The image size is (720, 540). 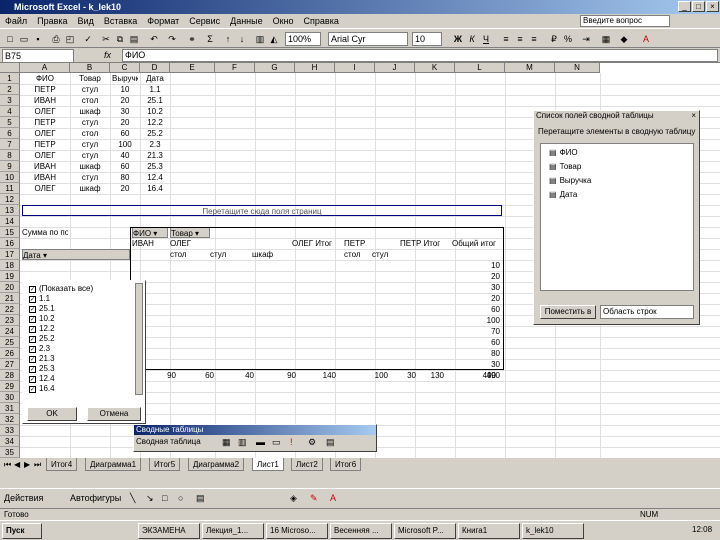 What do you see at coordinates (10, 78) in the screenshot?
I see `row-header: 1` at bounding box center [10, 78].